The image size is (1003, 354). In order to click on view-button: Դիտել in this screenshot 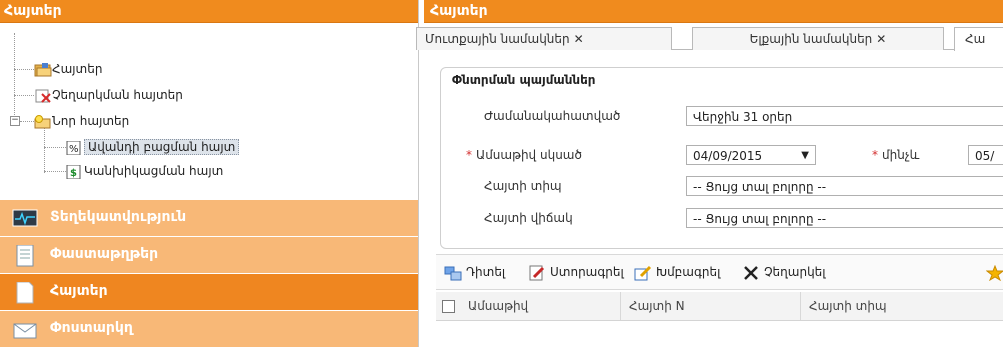, I will do `click(474, 272)`.